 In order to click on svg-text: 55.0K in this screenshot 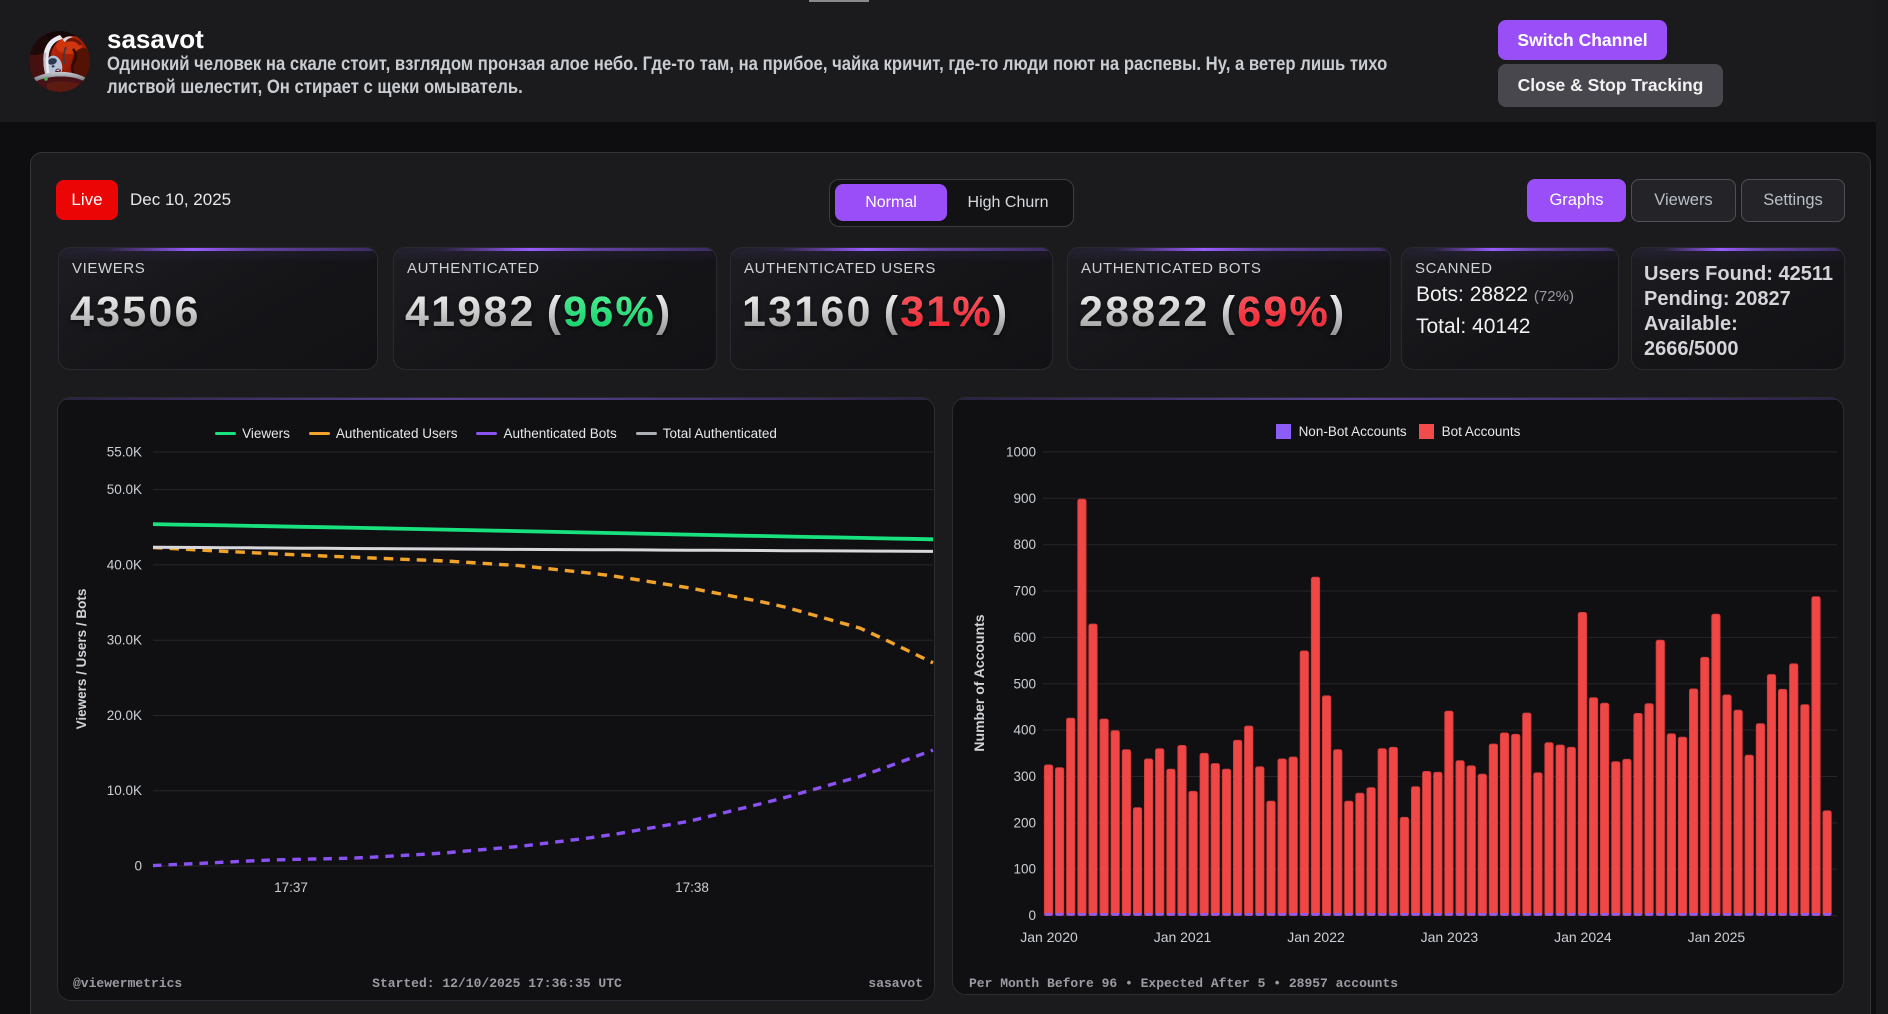, I will do `click(124, 452)`.